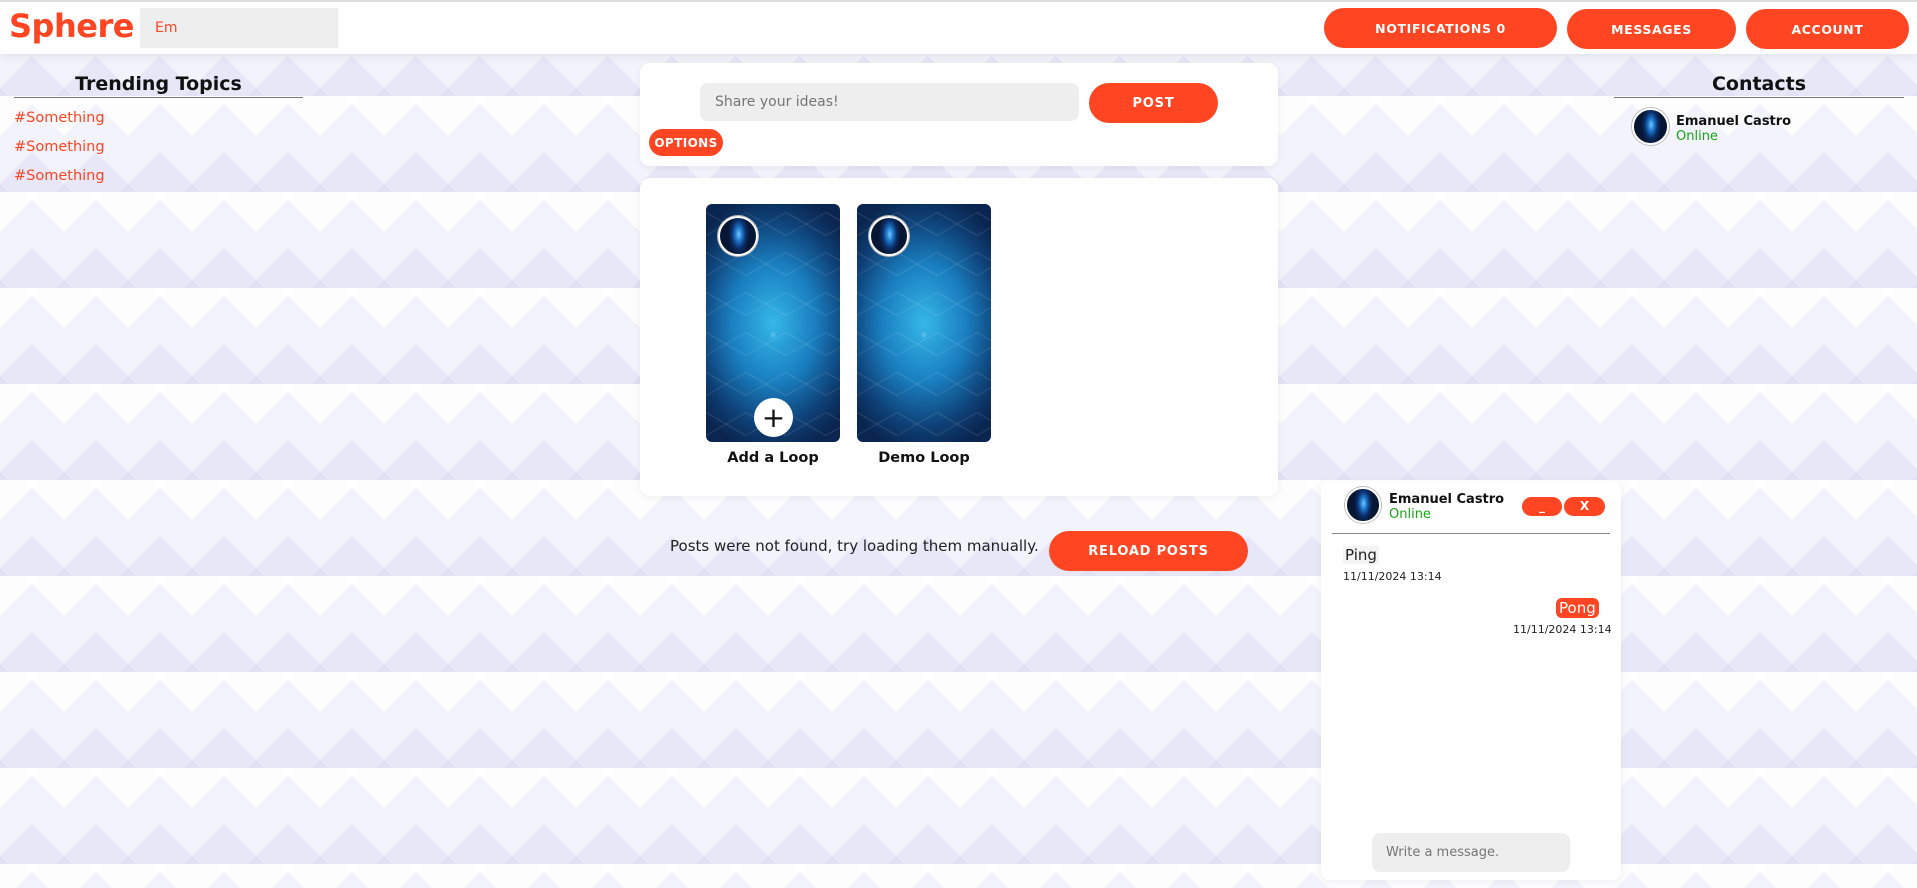 This screenshot has width=1917, height=888. I want to click on chat-message-received: Ping, so click(1361, 555).